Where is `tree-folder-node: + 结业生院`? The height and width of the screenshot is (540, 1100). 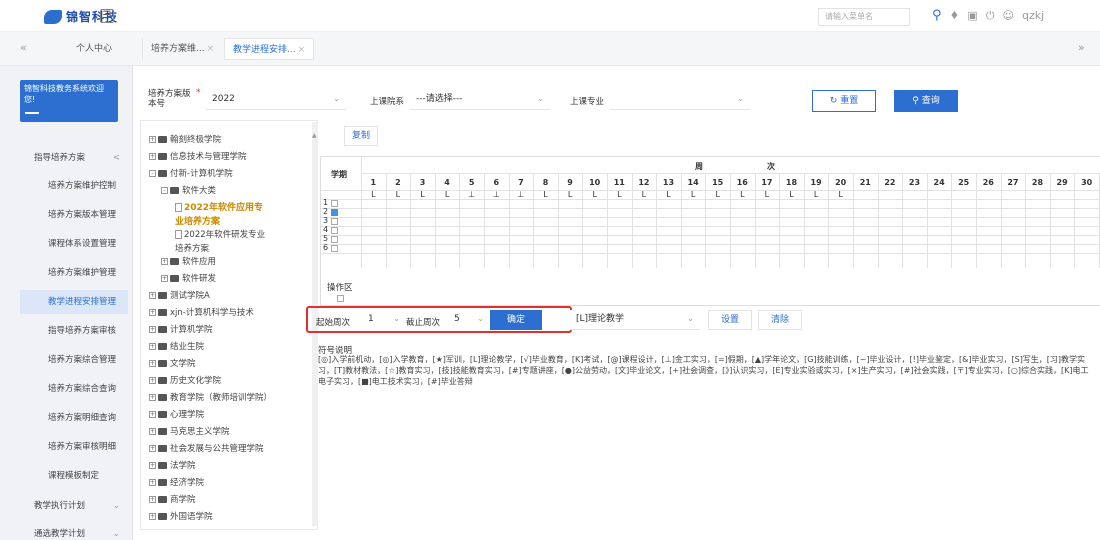
tree-folder-node: + 结业生院 is located at coordinates (176, 347).